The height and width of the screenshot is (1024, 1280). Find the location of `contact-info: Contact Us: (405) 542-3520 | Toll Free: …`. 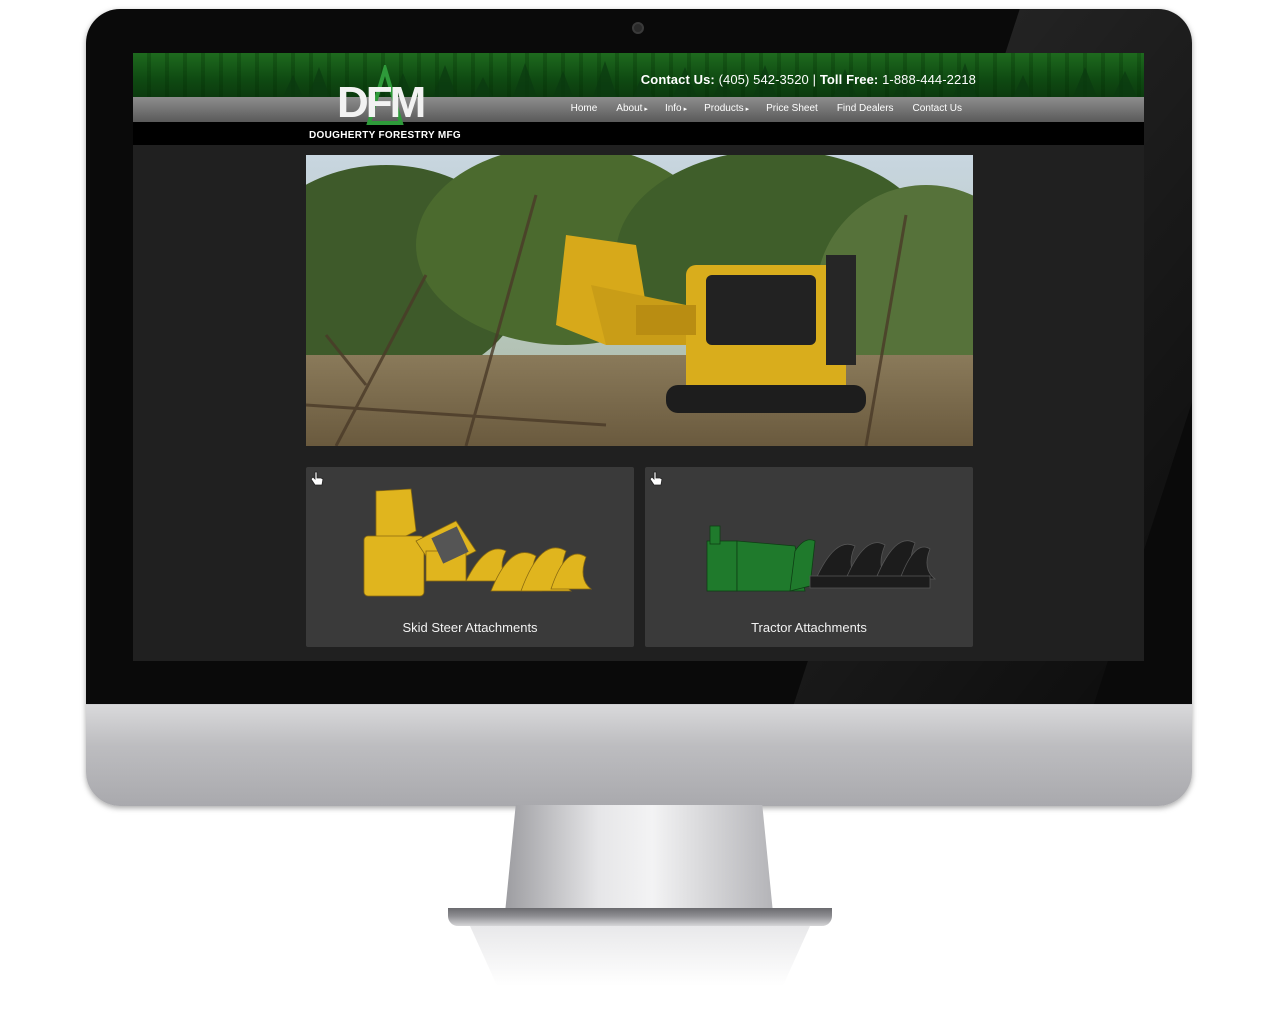

contact-info: Contact Us: (405) 542-3520 | Toll Free: … is located at coordinates (808, 79).